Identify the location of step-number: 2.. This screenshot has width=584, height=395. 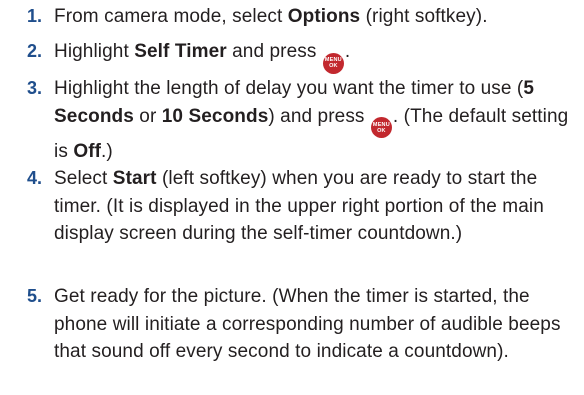
(34, 51).